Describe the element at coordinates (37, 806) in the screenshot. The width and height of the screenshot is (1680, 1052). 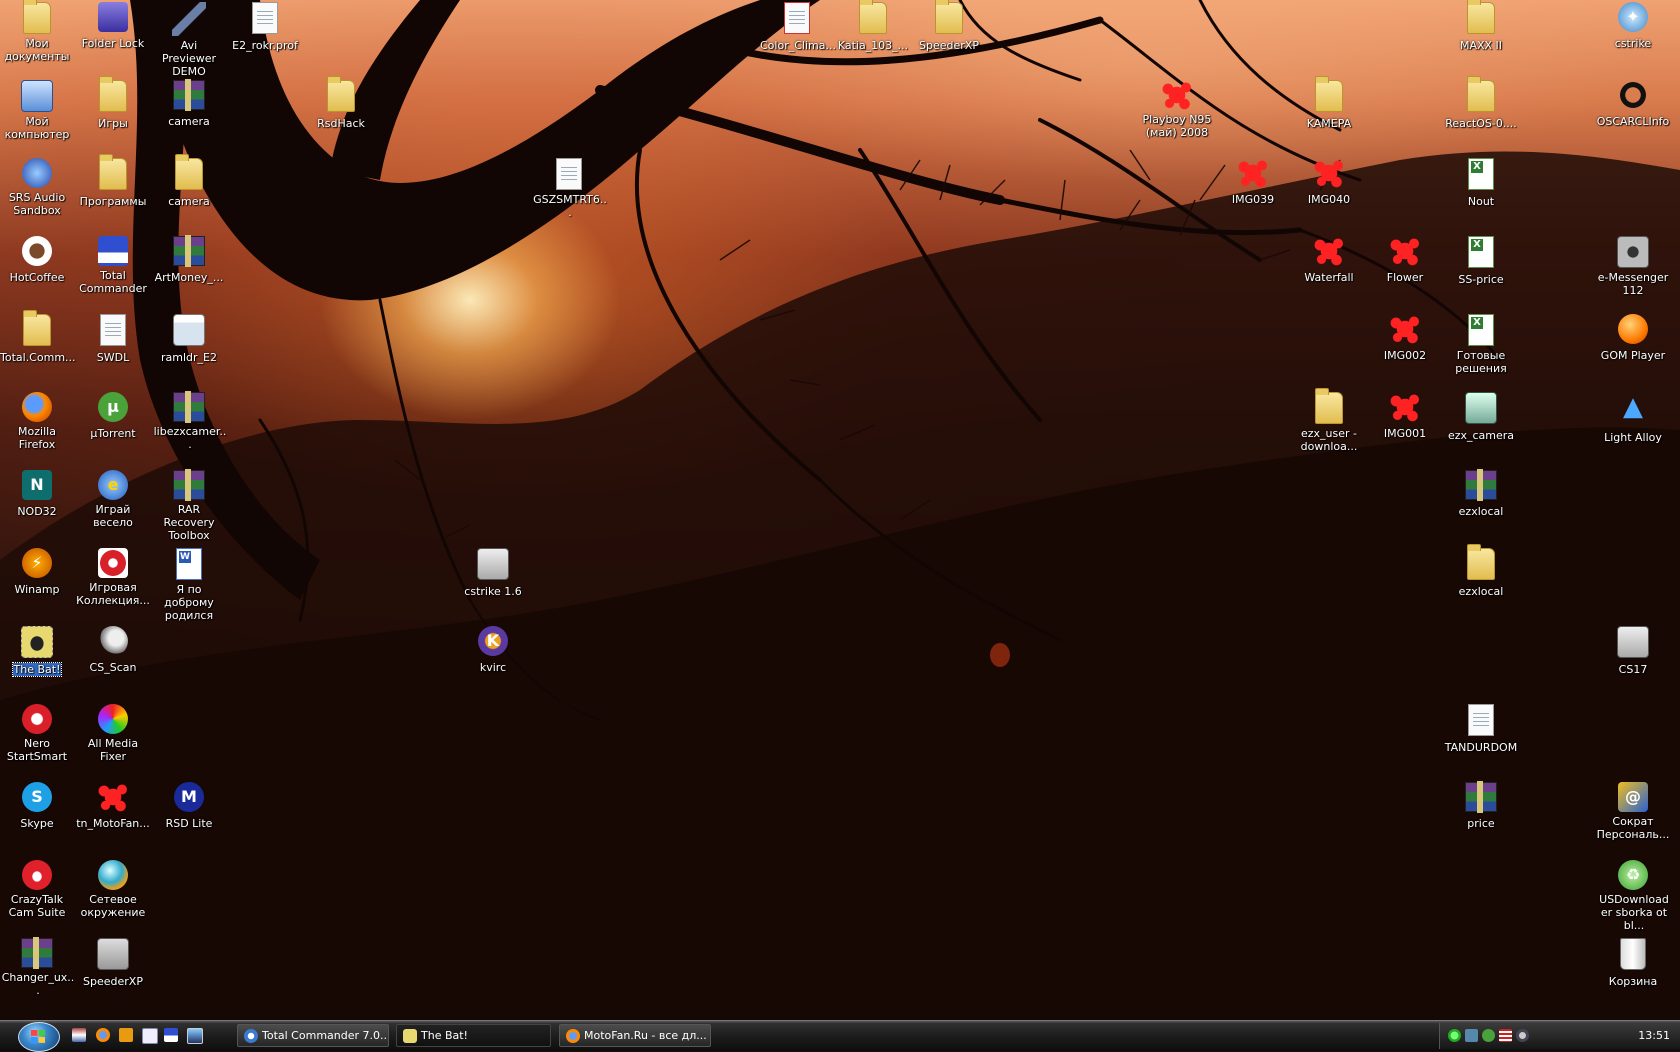
I see `desktop-icon-skype: S Skype` at that location.